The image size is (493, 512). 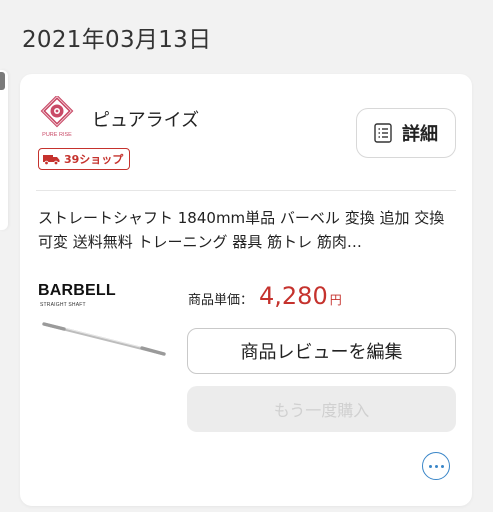 I want to click on shop-logo: PURE RISE, so click(x=57, y=119).